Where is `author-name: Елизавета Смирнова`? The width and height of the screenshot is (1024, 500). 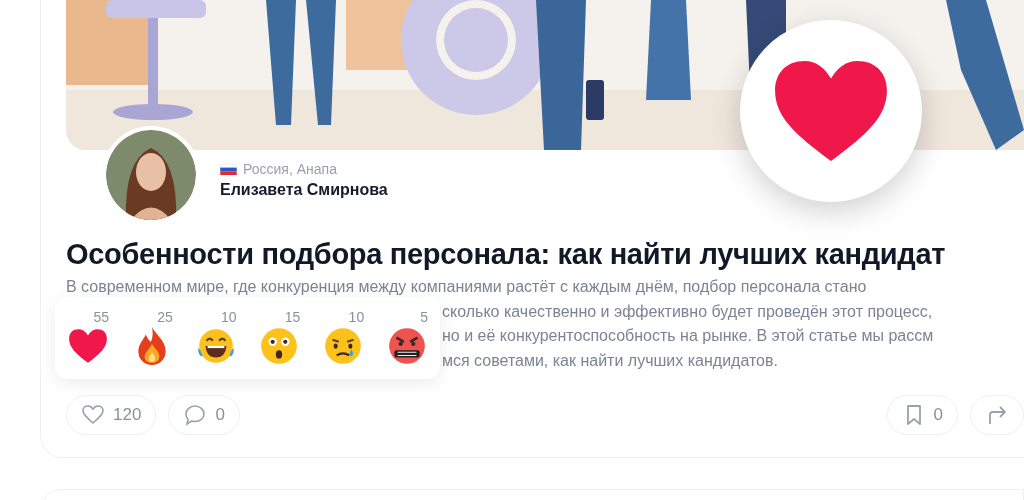
author-name: Елизавета Смирнова is located at coordinates (304, 190).